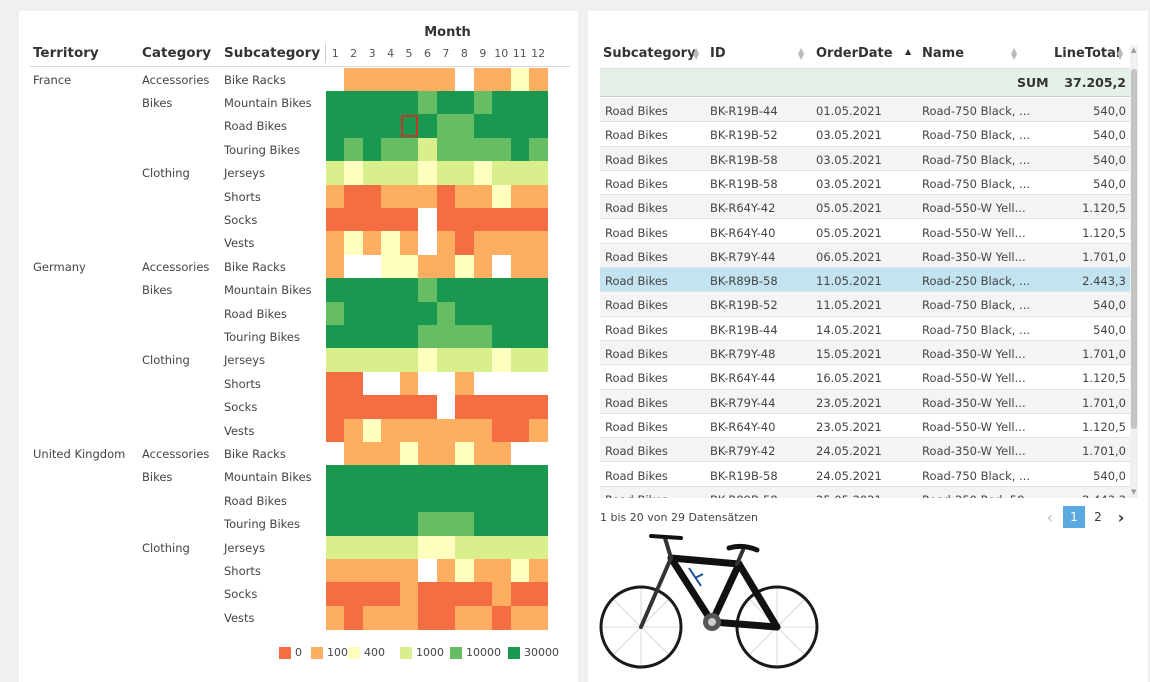 This screenshot has width=1150, height=682. I want to click on col-linetotal-header: LineTotal, so click(1087, 53).